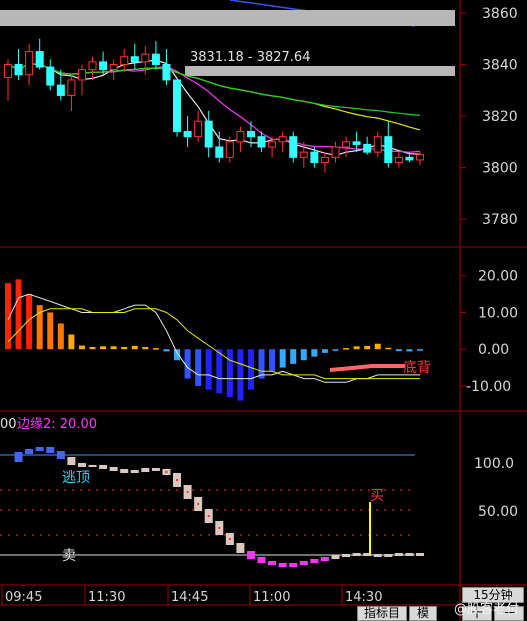 The image size is (527, 621). What do you see at coordinates (367, 368) in the screenshot?
I see `divergence-marker-line` at bounding box center [367, 368].